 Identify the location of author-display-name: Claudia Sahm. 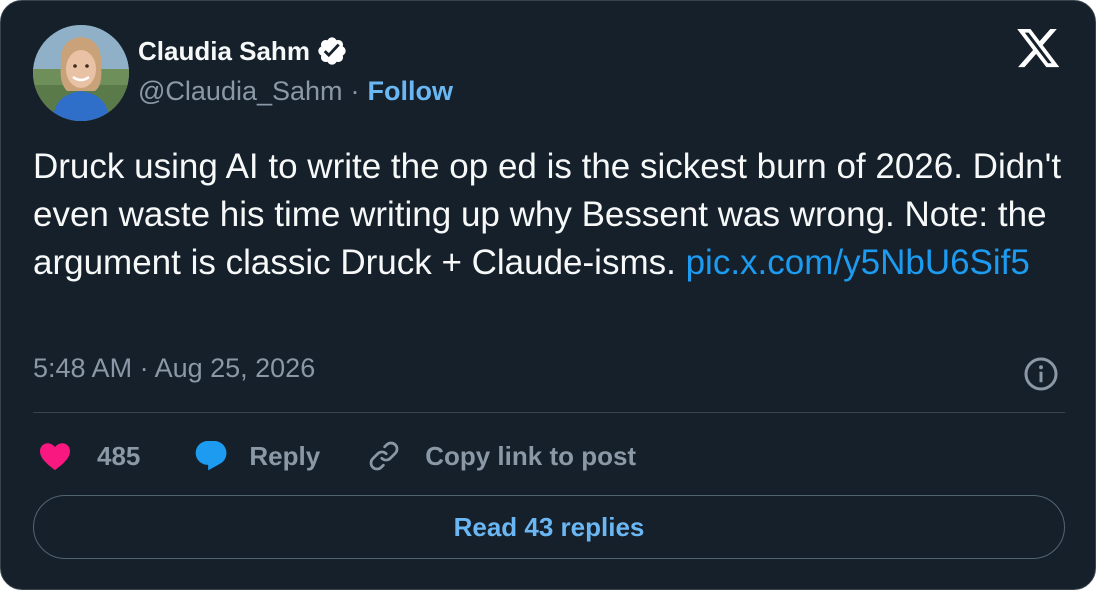
(224, 51).